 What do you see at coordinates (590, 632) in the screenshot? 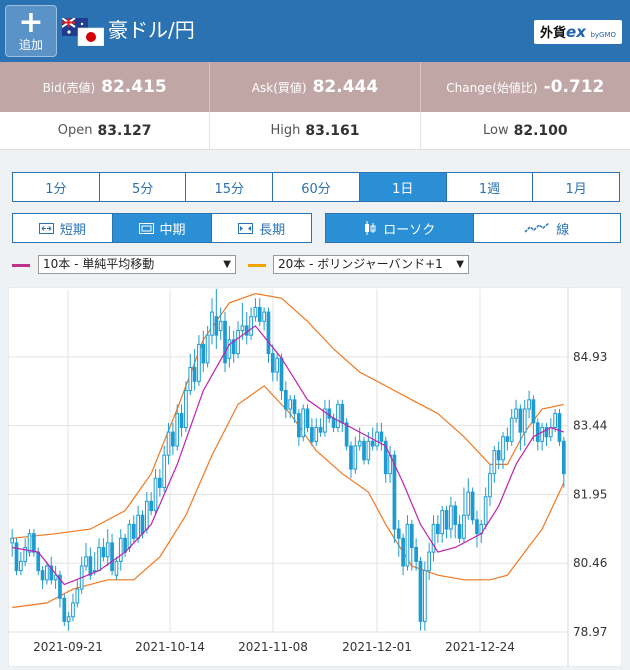
I see `y-tick-label: 78.97` at bounding box center [590, 632].